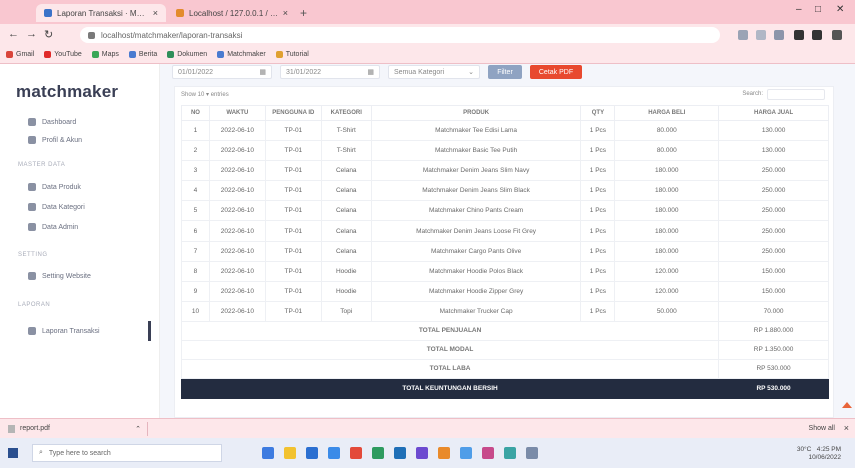 This screenshot has width=855, height=468. Describe the element at coordinates (20, 54) in the screenshot. I see `bookmark-item: Gmail` at that location.